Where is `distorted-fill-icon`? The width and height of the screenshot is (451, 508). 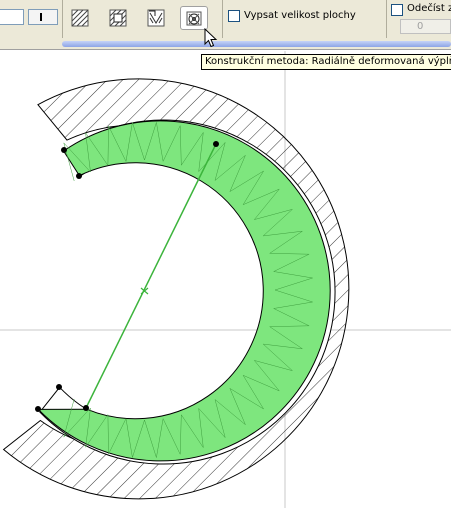 distorted-fill-icon is located at coordinates (156, 18).